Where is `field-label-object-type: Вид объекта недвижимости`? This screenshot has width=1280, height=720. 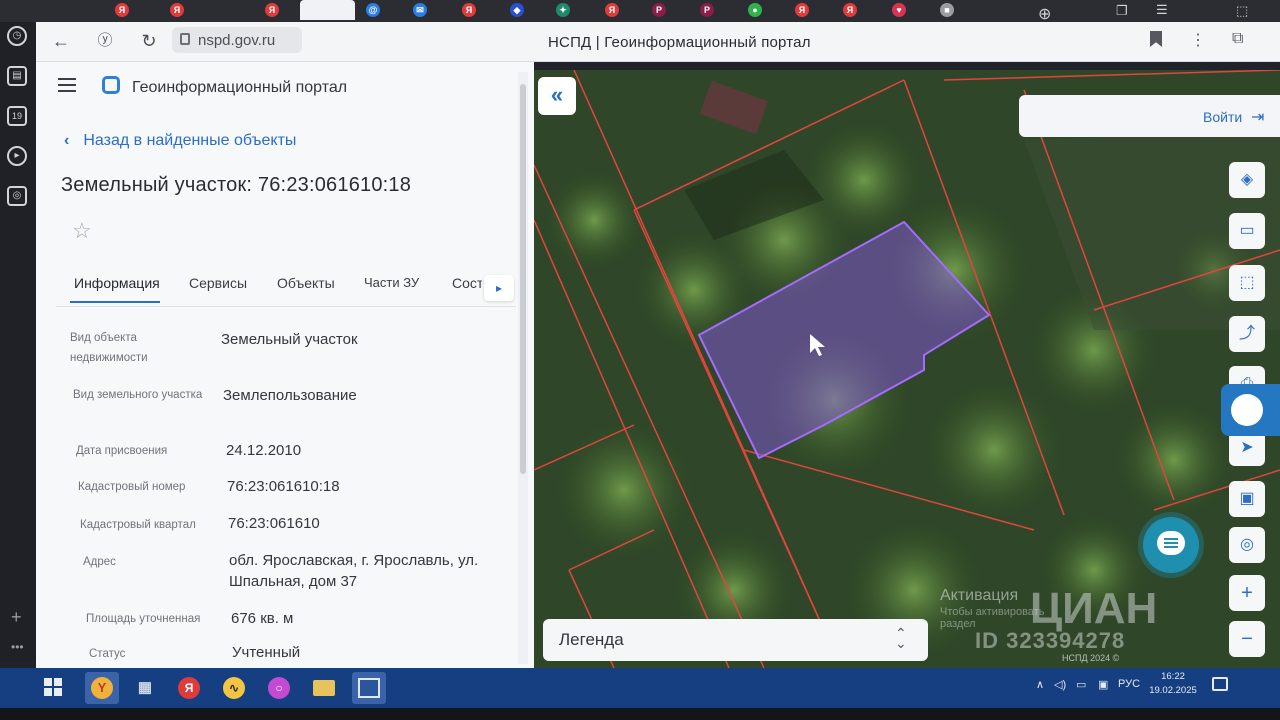
field-label-object-type: Вид объекта недвижимости is located at coordinates (109, 348).